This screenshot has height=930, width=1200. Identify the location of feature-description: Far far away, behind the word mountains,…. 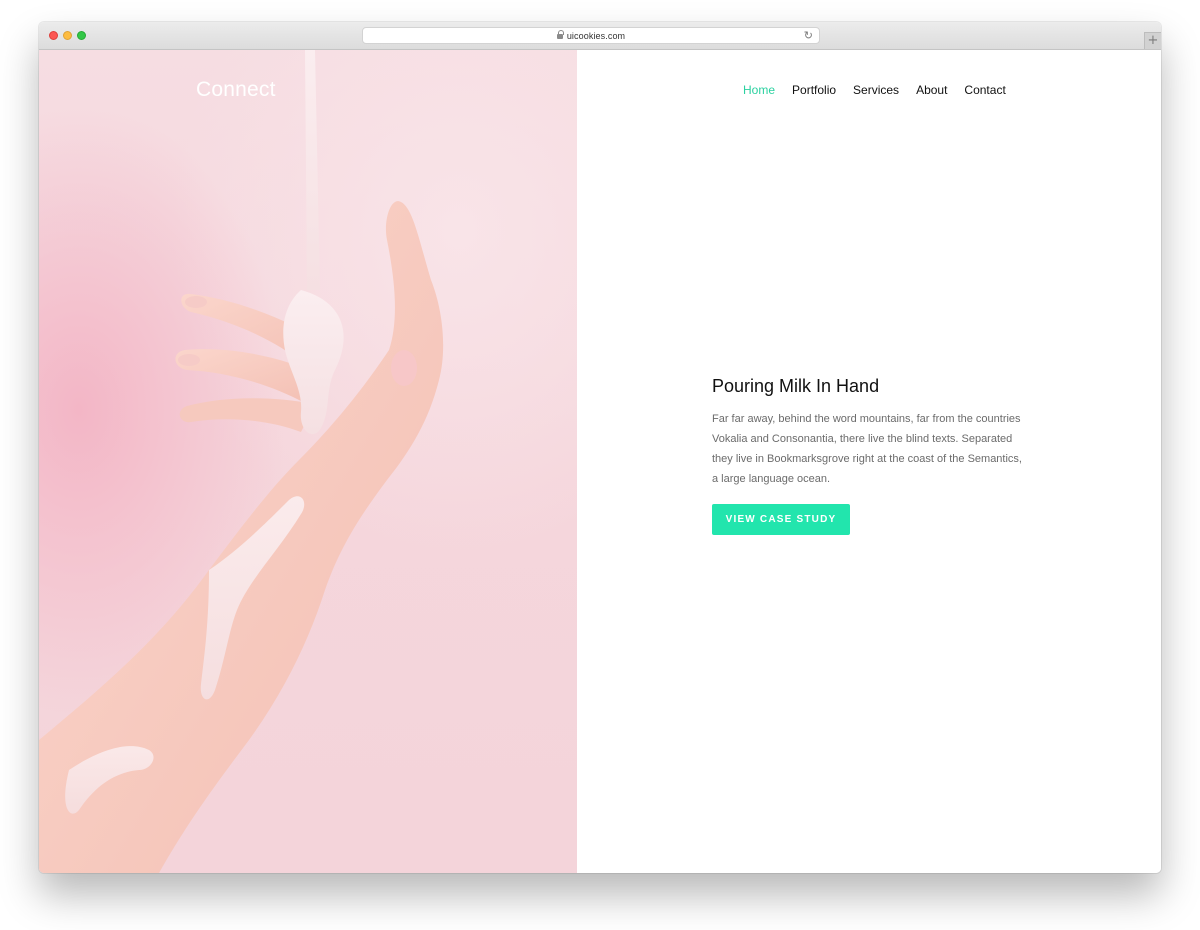
(867, 449).